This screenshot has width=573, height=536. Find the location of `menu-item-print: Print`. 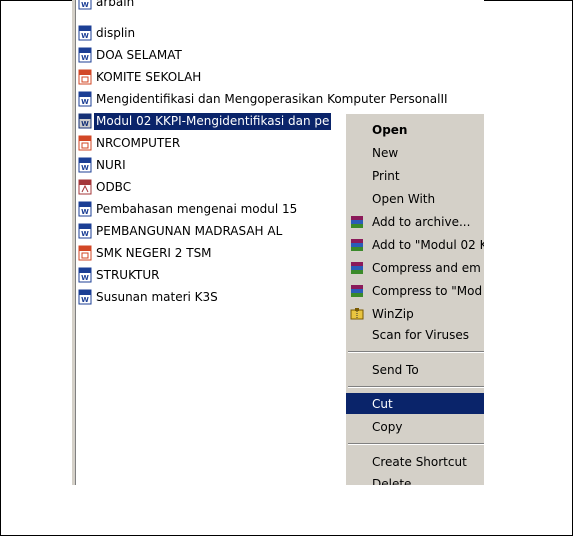

menu-item-print: Print is located at coordinates (415, 175).